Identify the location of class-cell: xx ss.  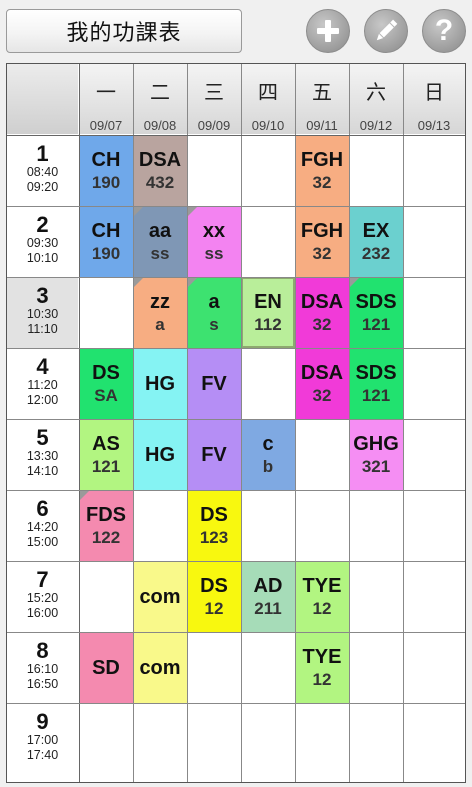
(214, 241).